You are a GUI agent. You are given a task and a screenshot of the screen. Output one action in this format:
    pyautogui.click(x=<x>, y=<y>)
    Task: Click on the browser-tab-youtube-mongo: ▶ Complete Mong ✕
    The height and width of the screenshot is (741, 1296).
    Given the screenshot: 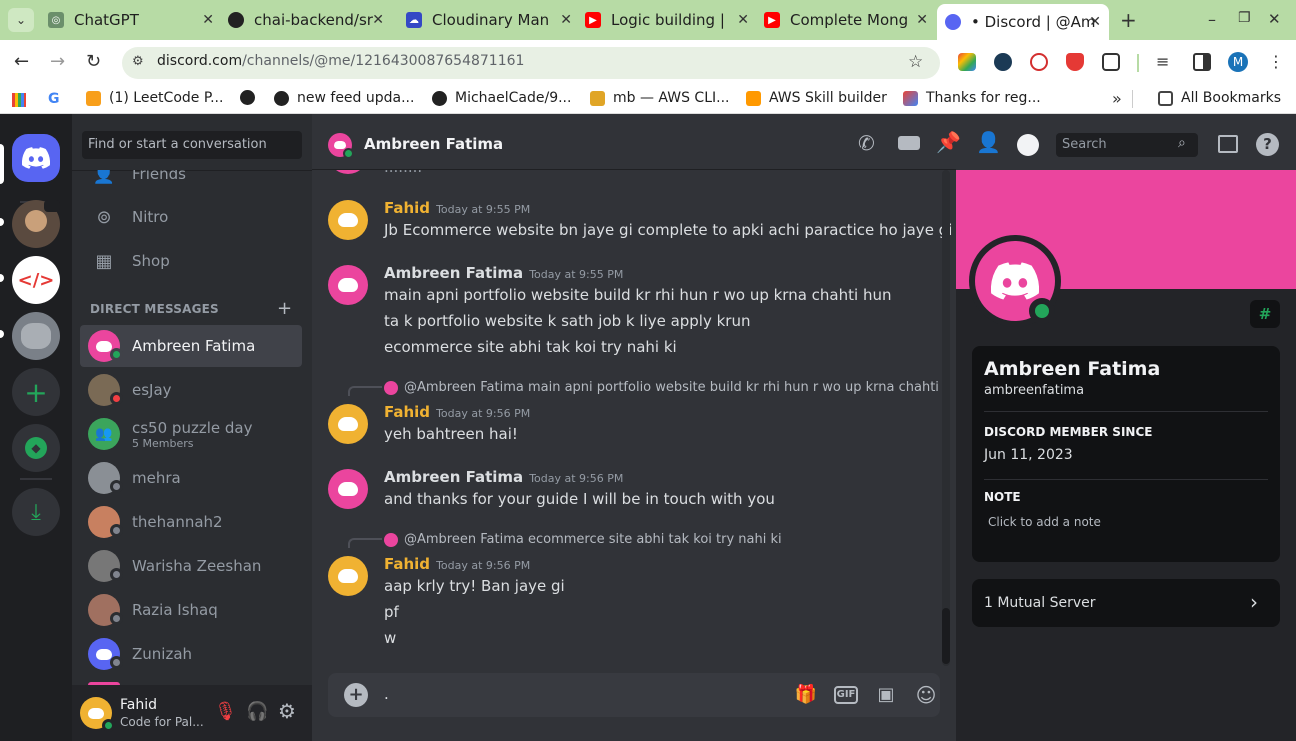 What is the action you would take?
    pyautogui.click(x=848, y=20)
    